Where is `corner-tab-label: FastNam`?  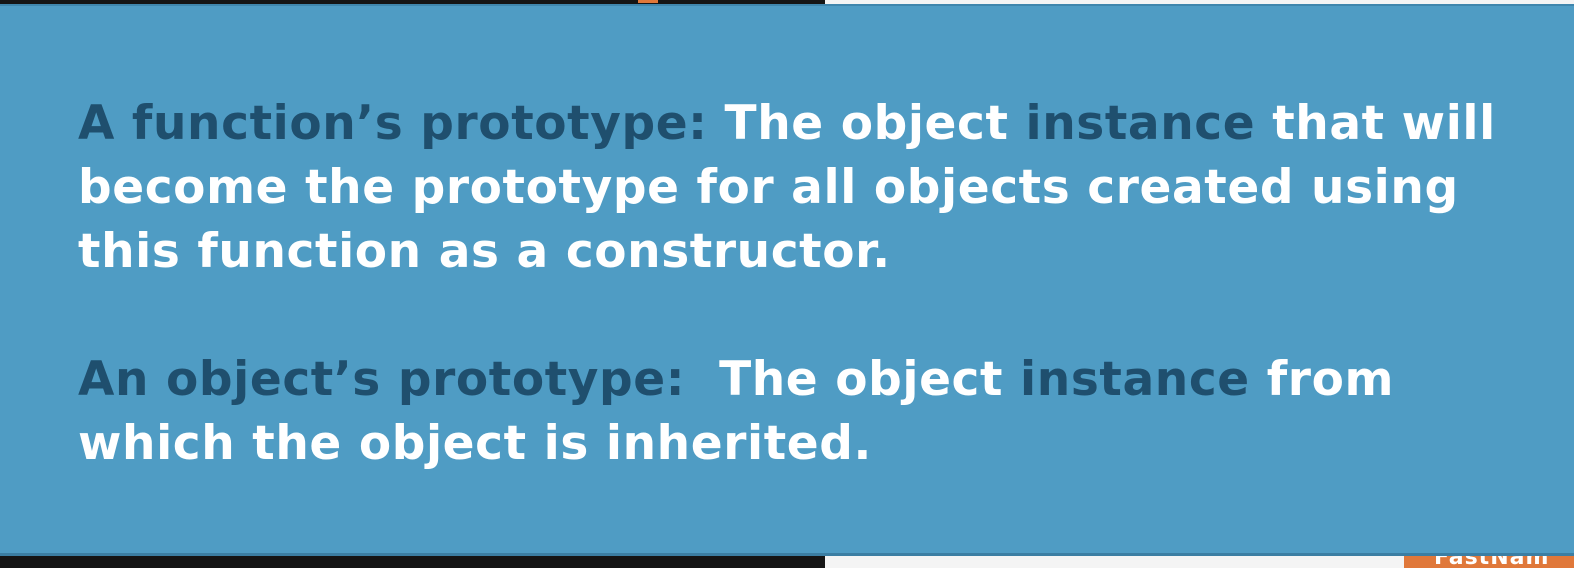 corner-tab-label: FastNam is located at coordinates (1492, 561).